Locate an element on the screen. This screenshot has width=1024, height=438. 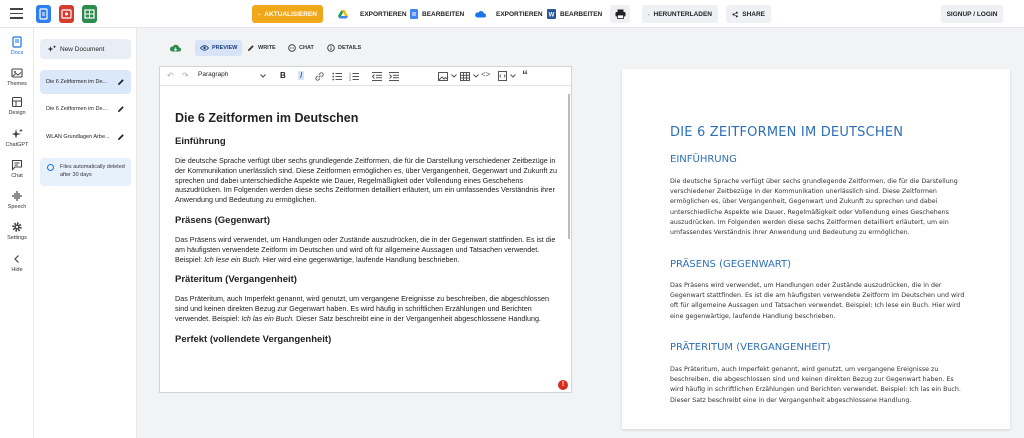
signup-login-button: SIGNUP / LOGIN is located at coordinates (972, 14).